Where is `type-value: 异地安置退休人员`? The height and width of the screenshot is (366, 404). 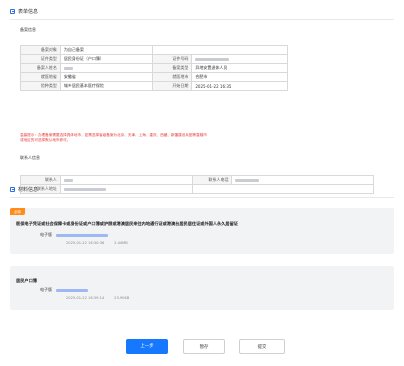
type-value: 异地安置退休人员 is located at coordinates (239, 68).